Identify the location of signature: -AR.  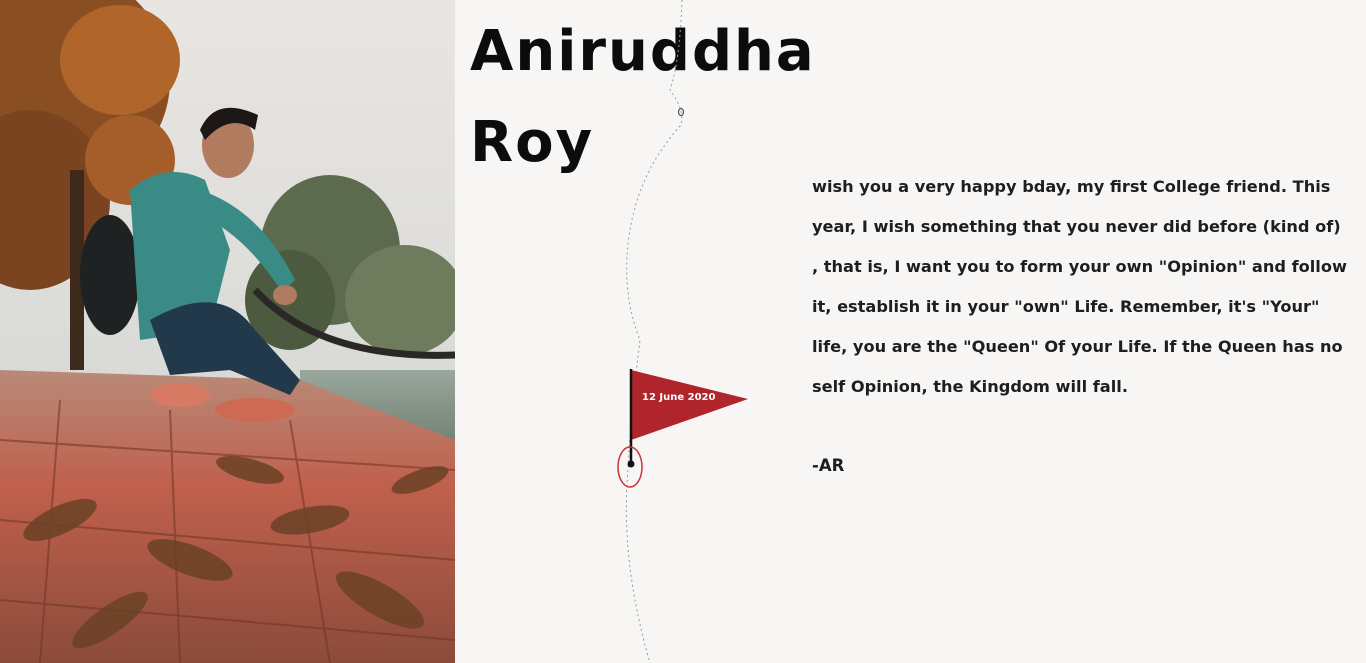
(828, 465).